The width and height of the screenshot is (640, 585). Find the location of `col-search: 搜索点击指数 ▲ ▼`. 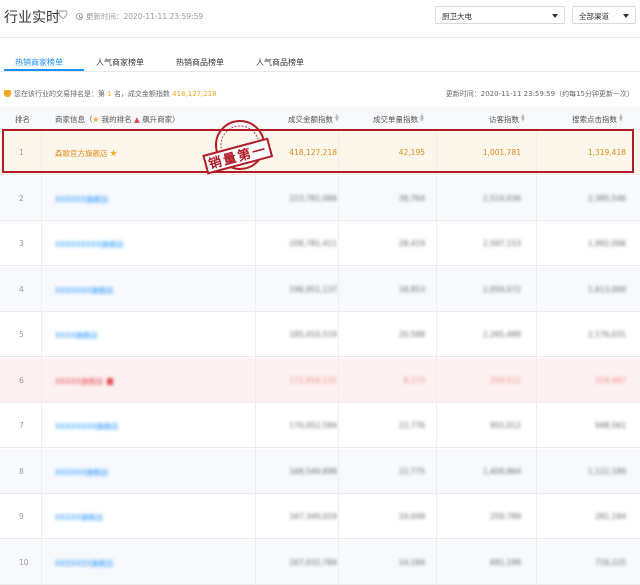

col-search: 搜索点击指数 ▲ ▼ is located at coordinates (597, 119).